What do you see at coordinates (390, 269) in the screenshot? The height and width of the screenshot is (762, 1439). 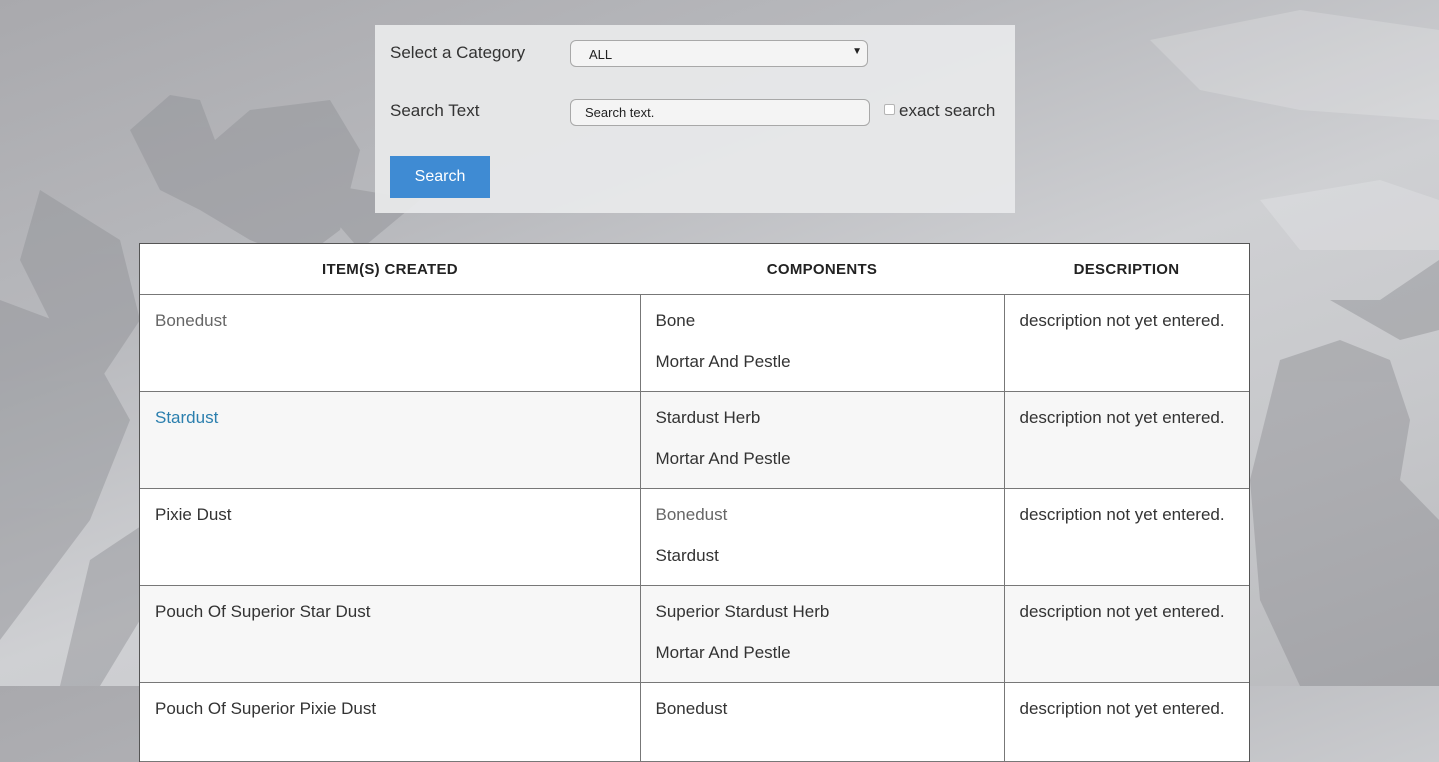 I see `header-items-created: ITEM(S) CREATED` at bounding box center [390, 269].